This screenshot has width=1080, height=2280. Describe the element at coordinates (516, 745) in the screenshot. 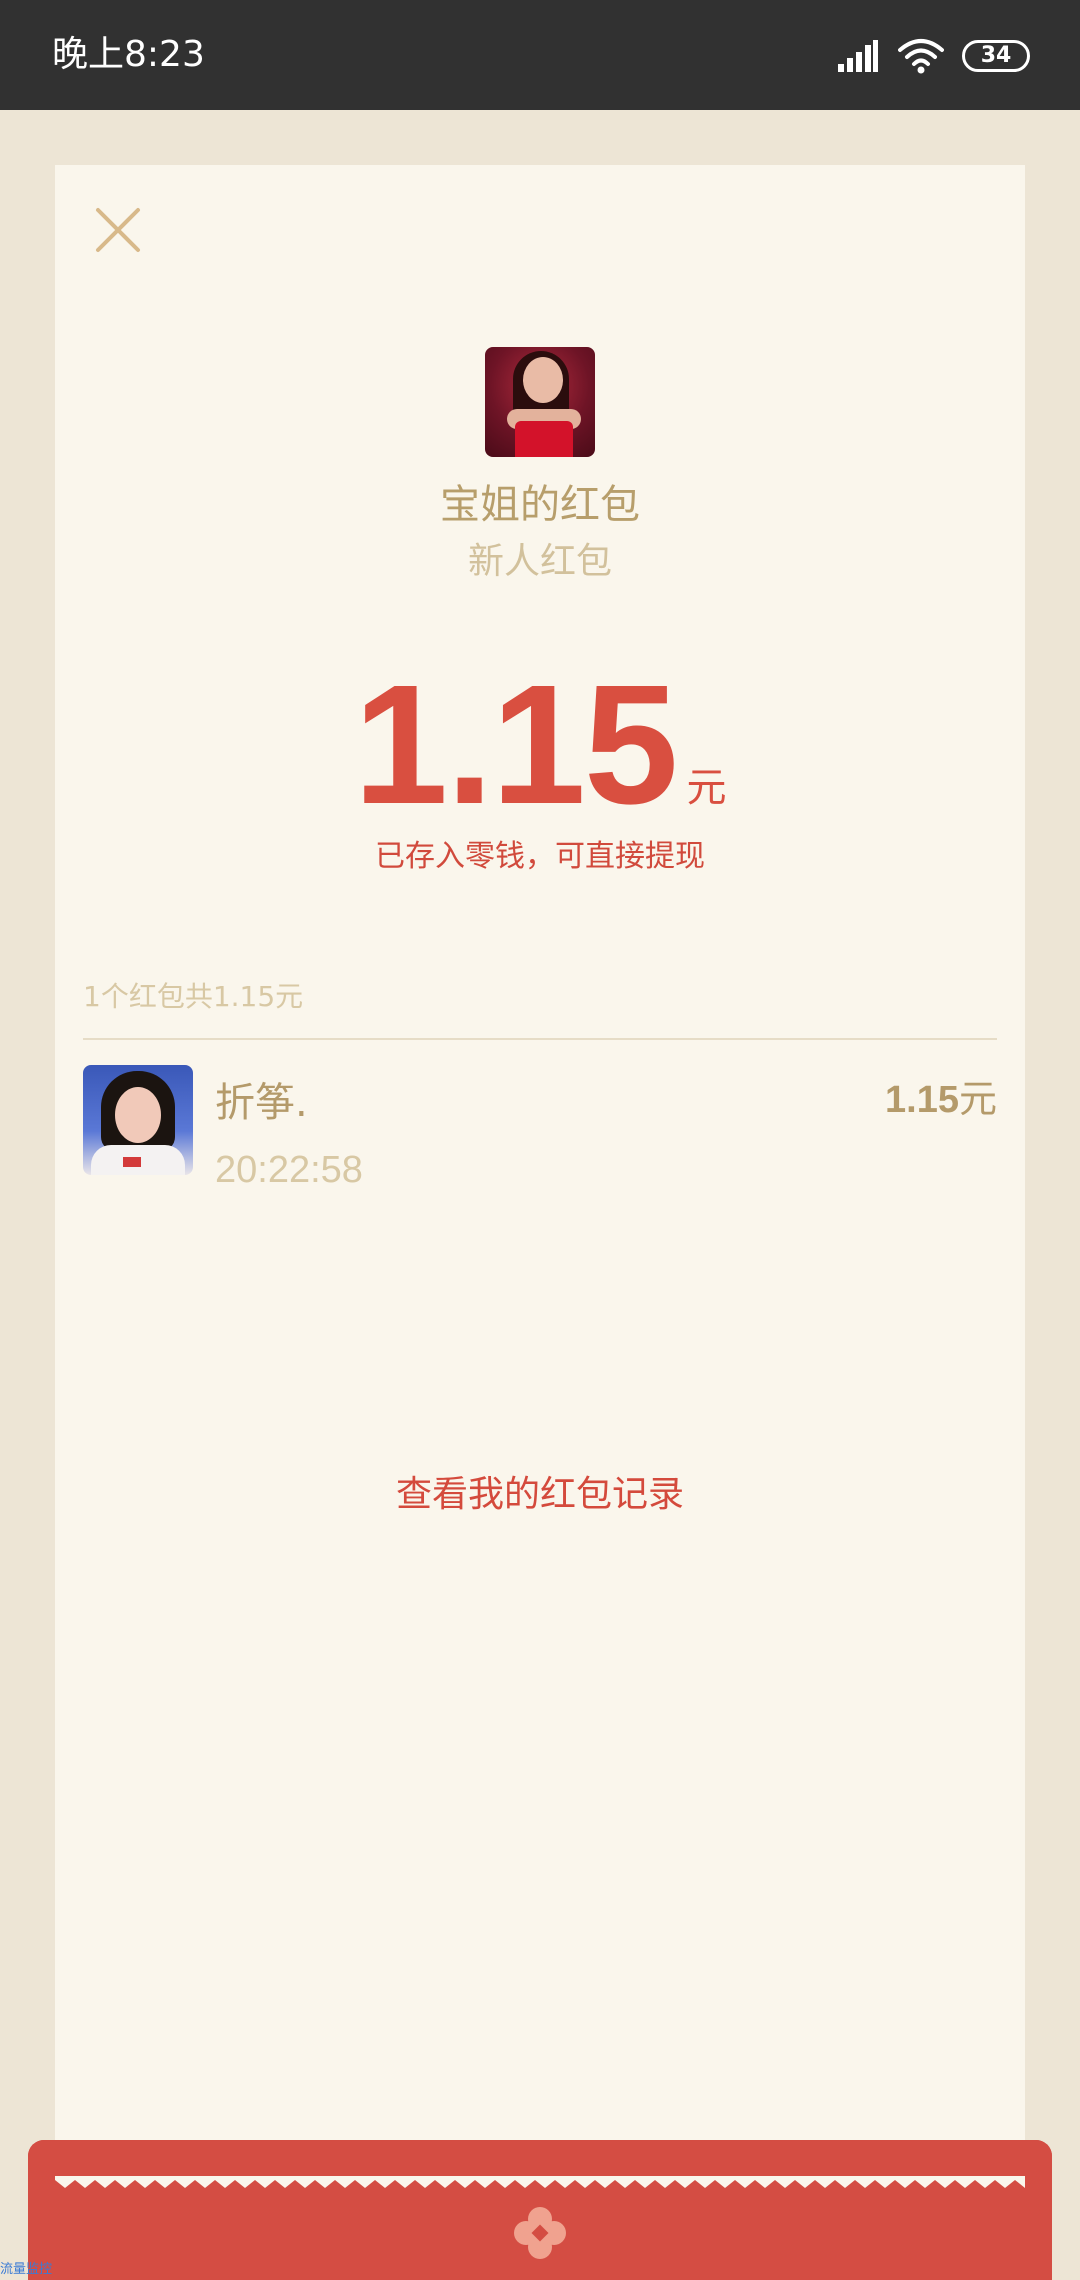

I see `amount-value: 1.15` at that location.